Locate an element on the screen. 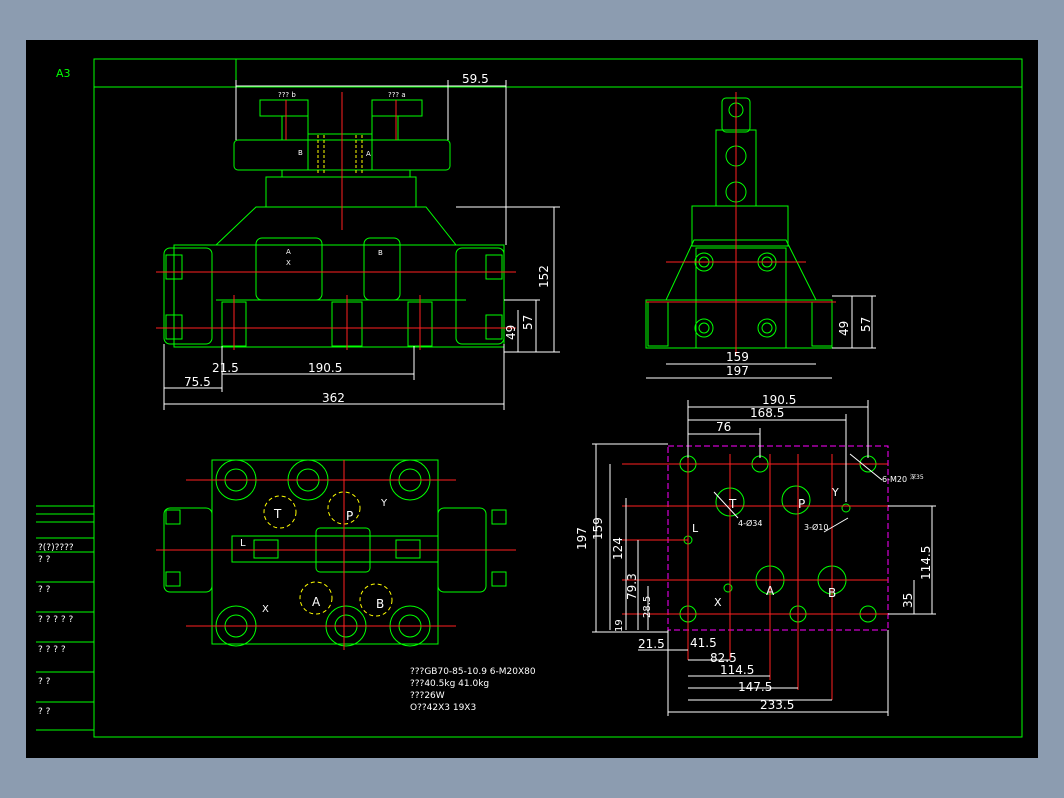 The width and height of the screenshot is (1064, 798). mf-port-p: P is located at coordinates (801, 504).